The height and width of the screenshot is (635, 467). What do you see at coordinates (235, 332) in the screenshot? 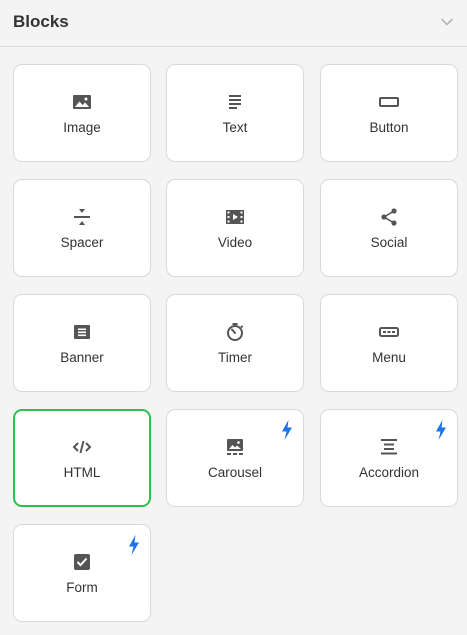
I see `timer-icon` at bounding box center [235, 332].